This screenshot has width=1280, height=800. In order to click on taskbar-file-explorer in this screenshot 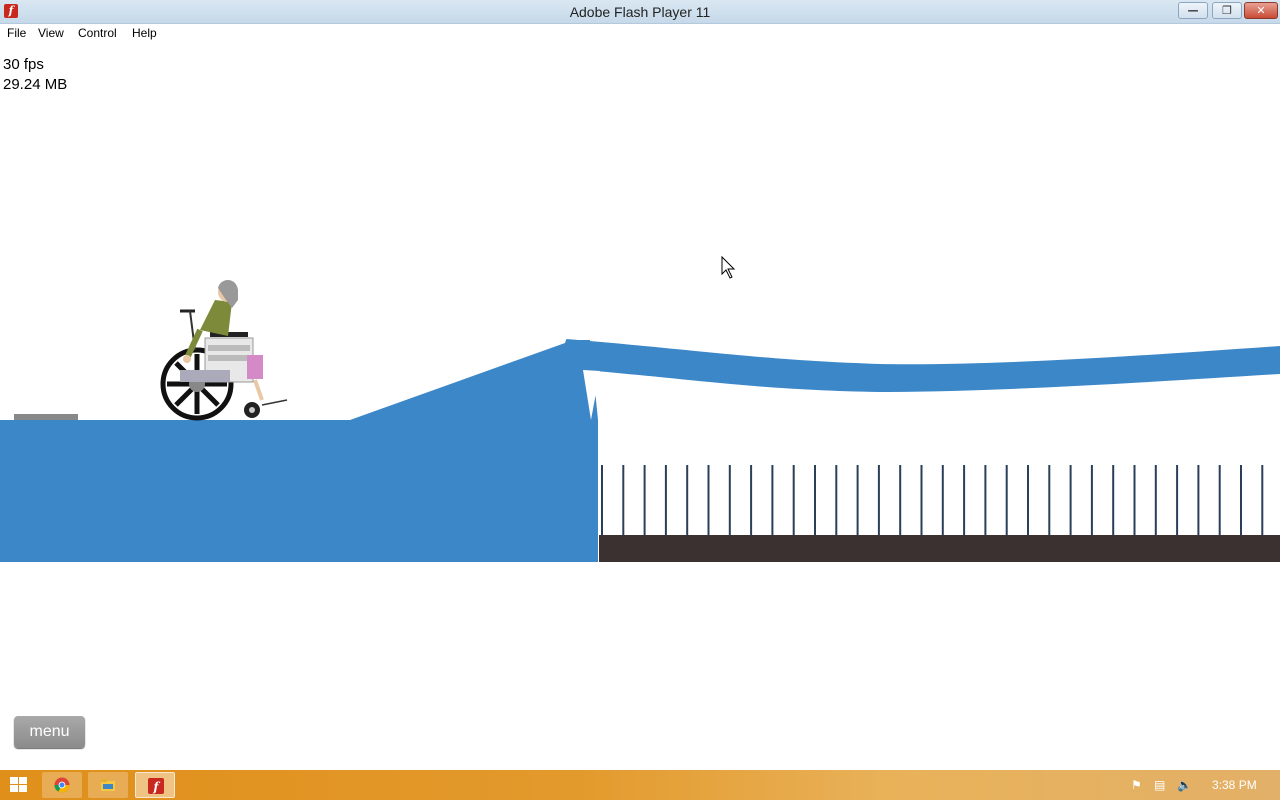, I will do `click(108, 785)`.